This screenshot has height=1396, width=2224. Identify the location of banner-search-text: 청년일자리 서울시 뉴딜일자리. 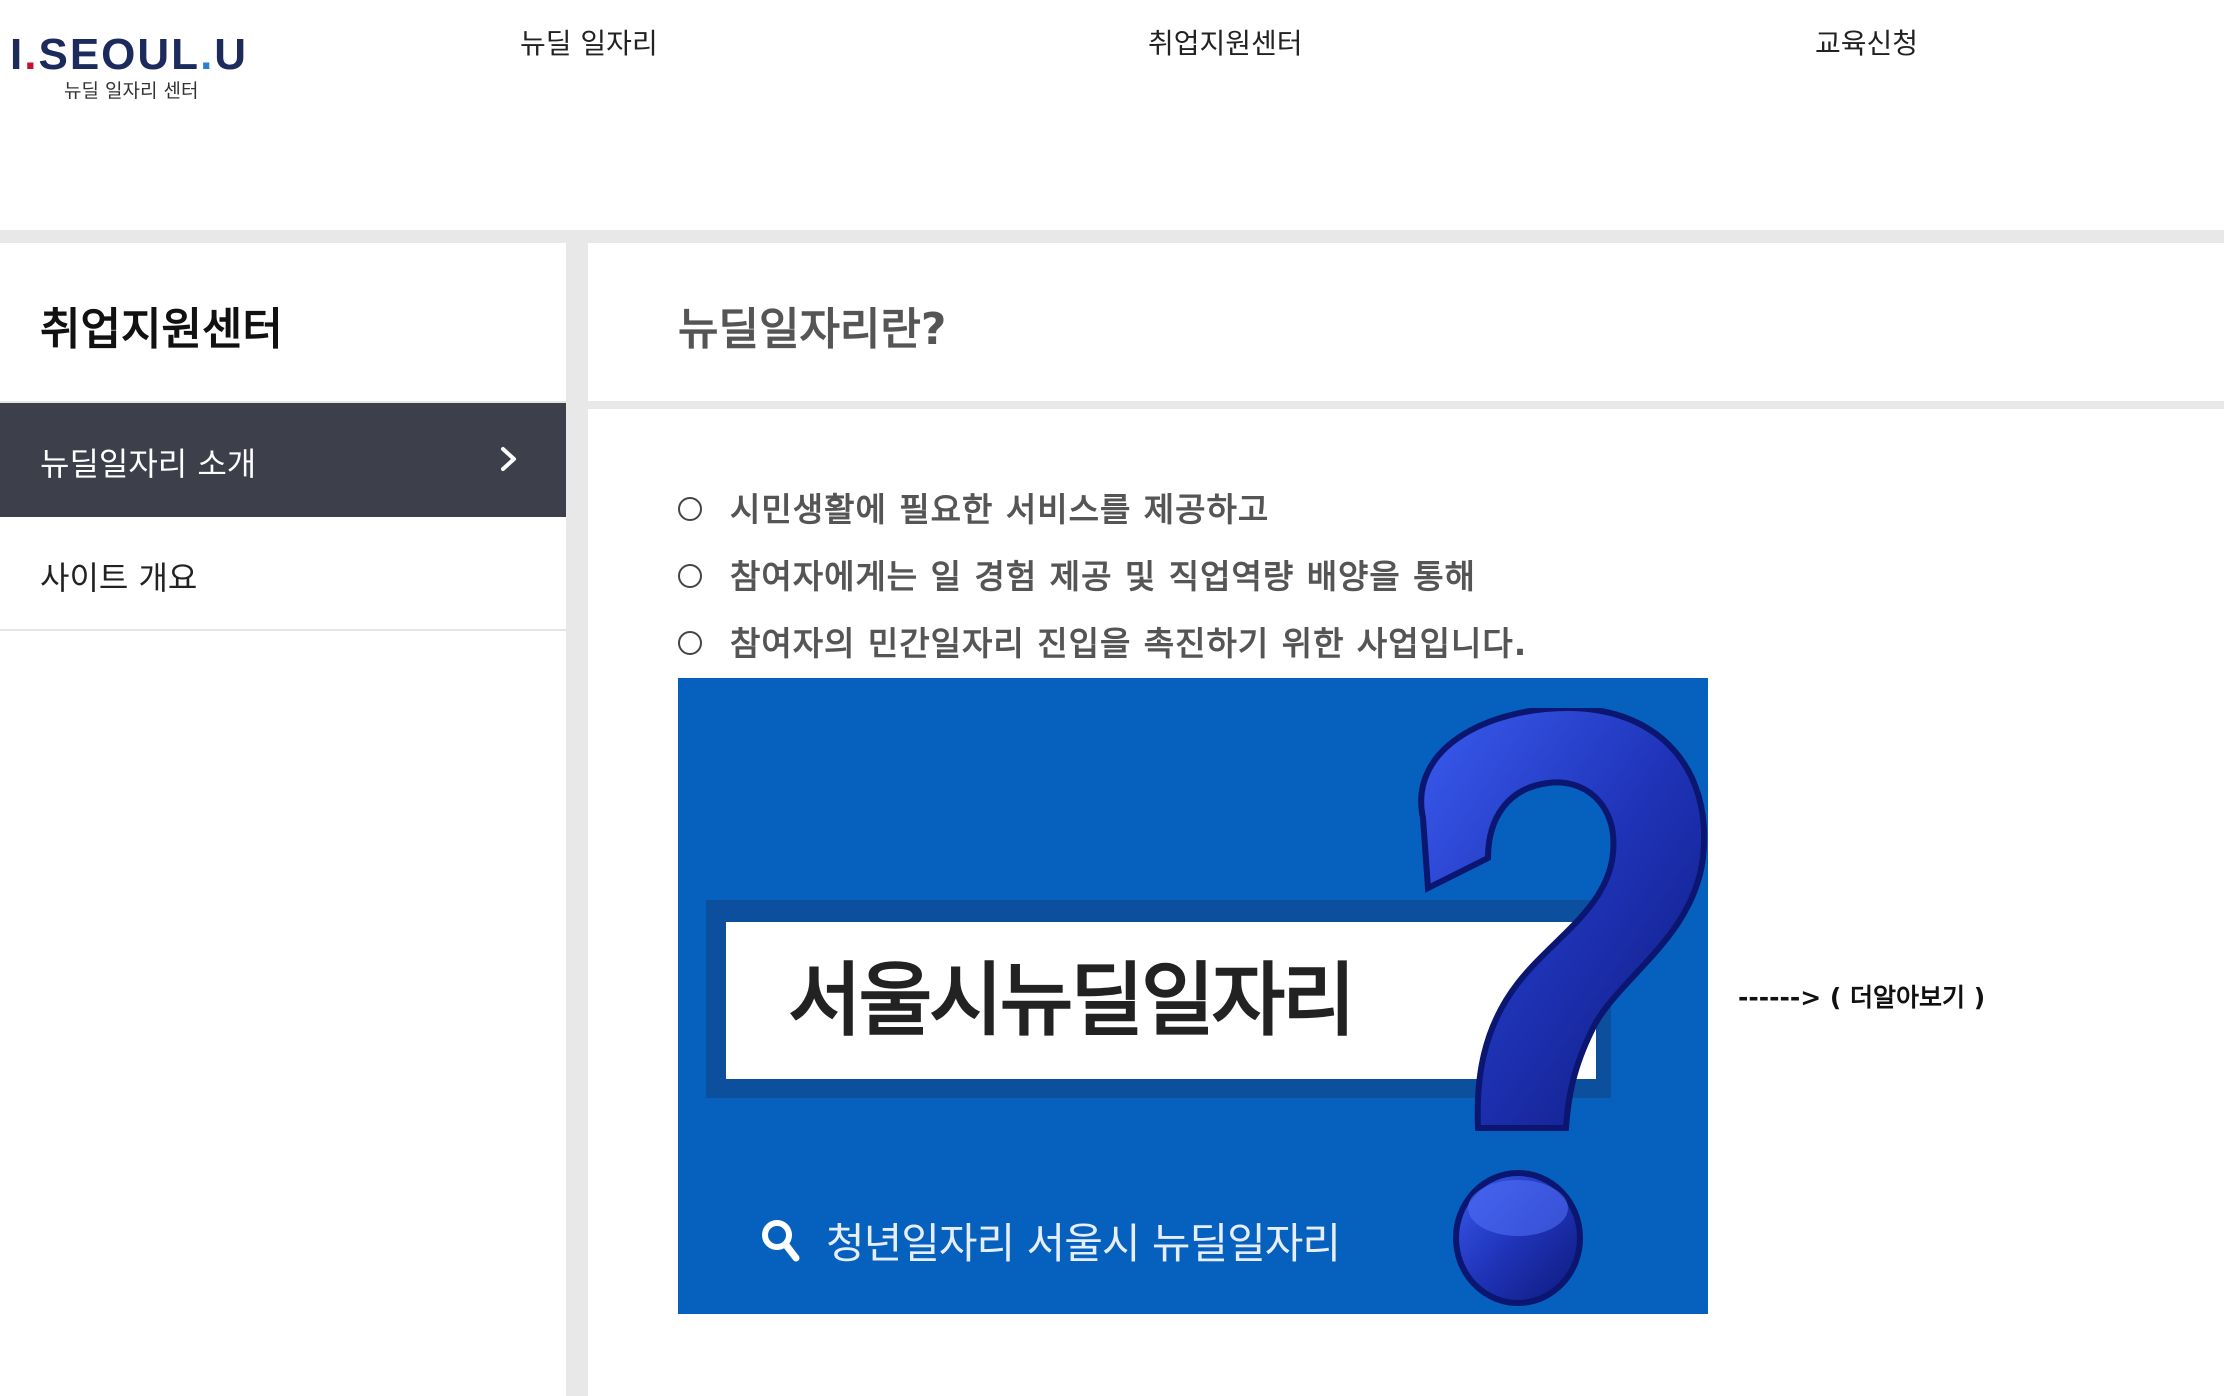
(1083, 1243).